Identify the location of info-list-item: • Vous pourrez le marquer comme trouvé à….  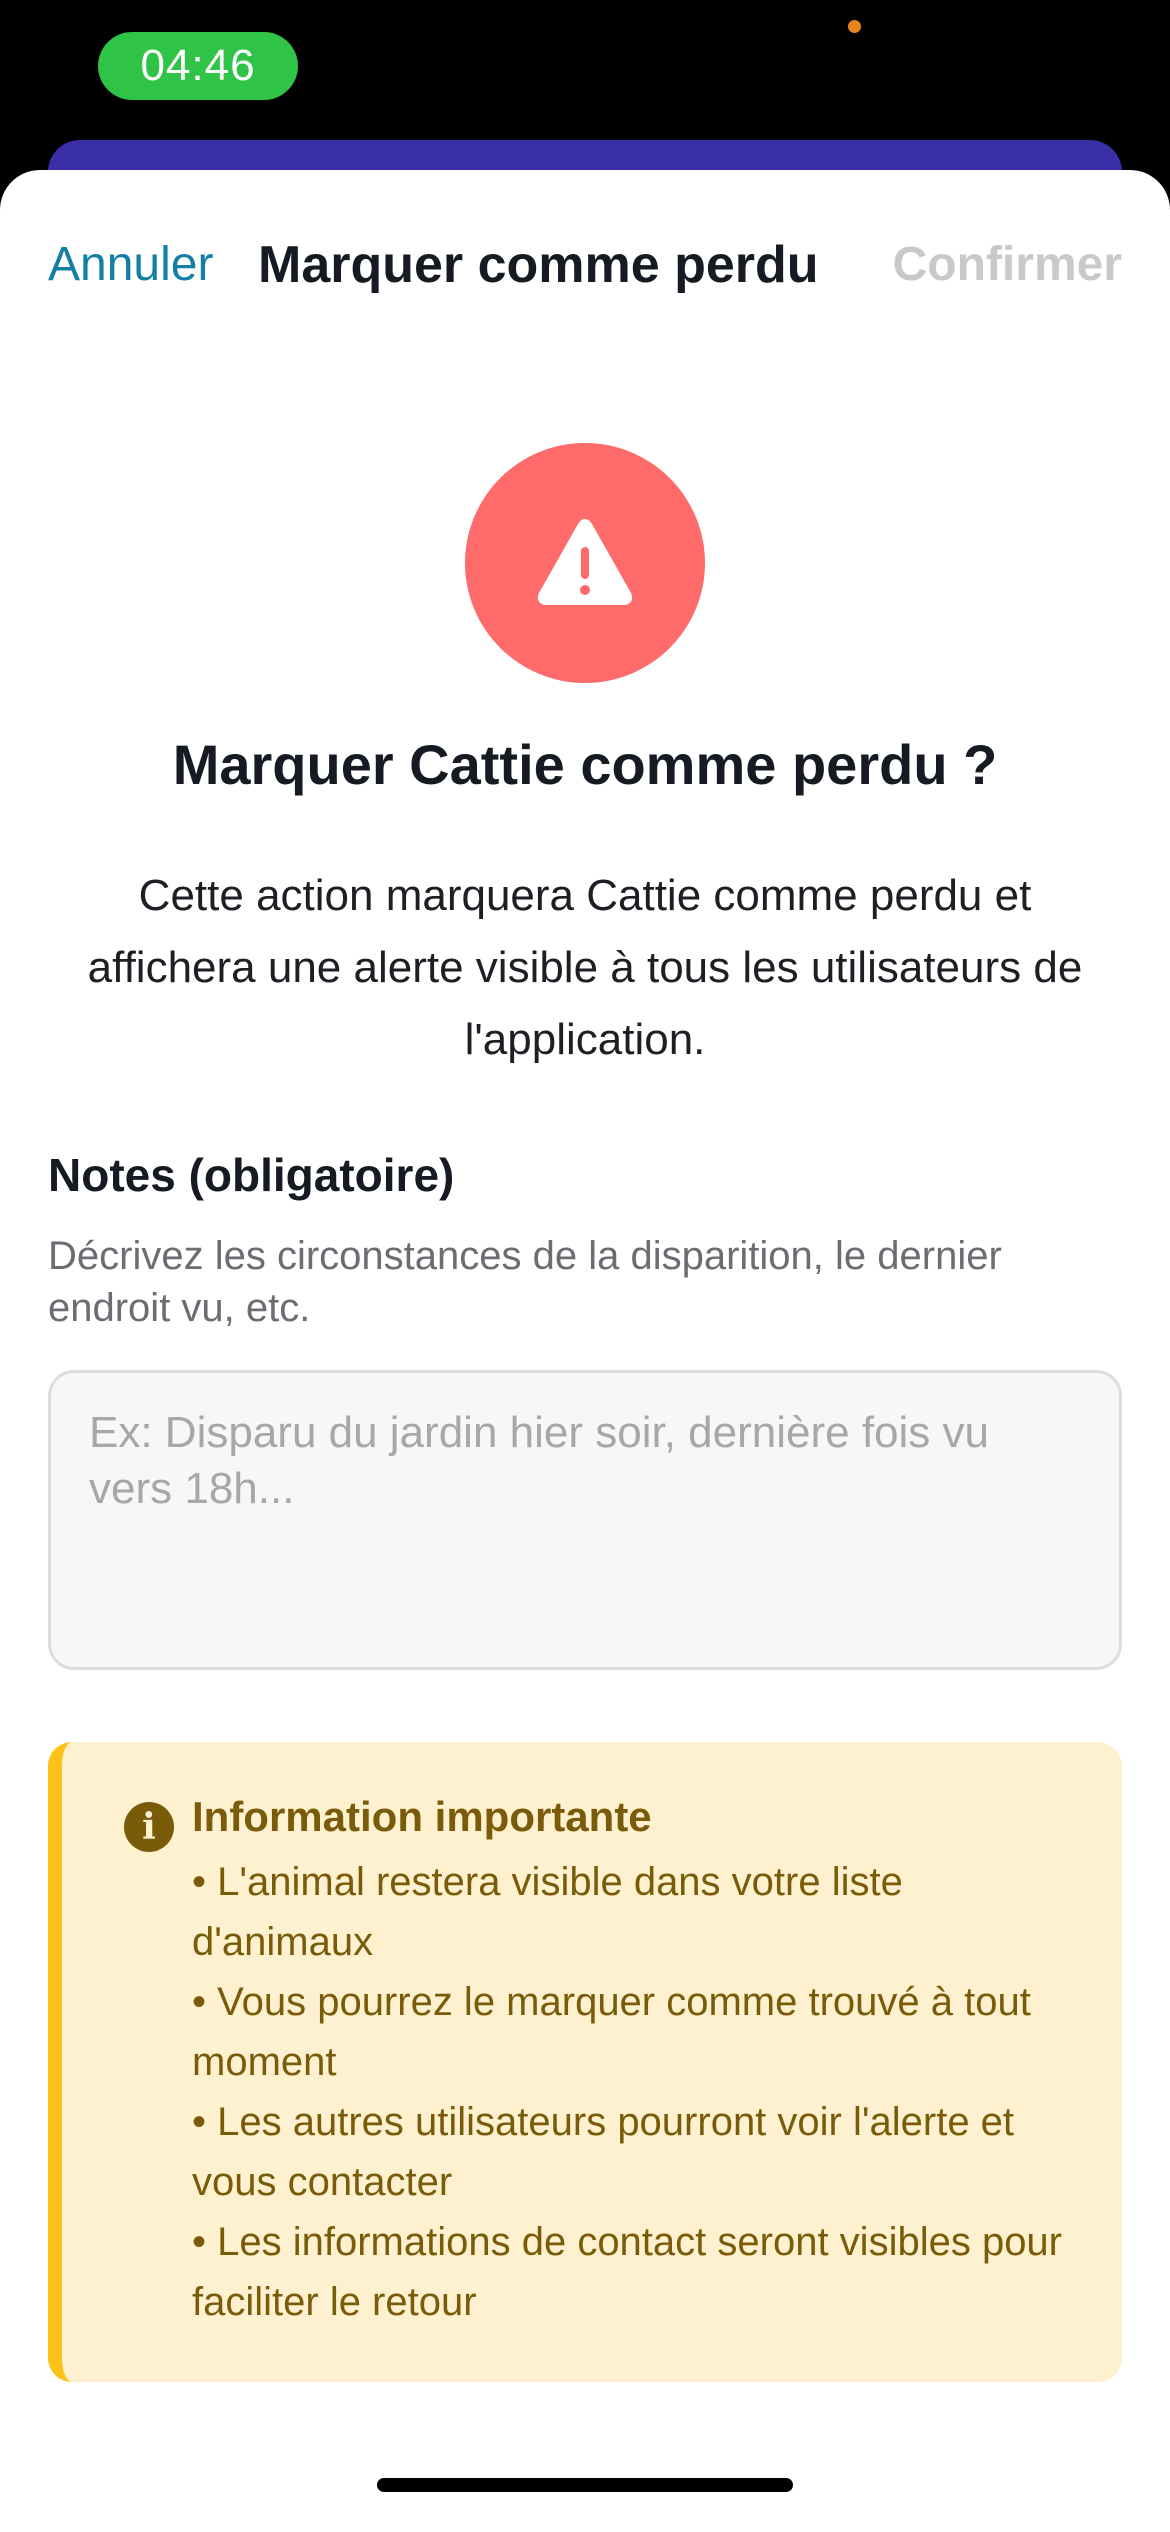
(611, 2032).